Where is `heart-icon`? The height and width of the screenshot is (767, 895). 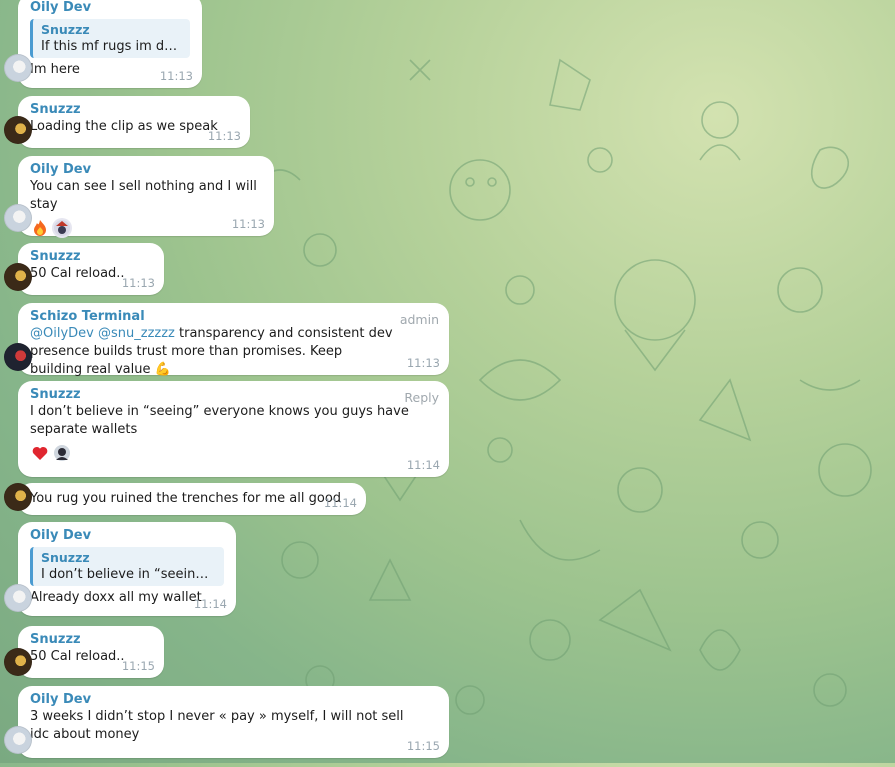 heart-icon is located at coordinates (40, 453).